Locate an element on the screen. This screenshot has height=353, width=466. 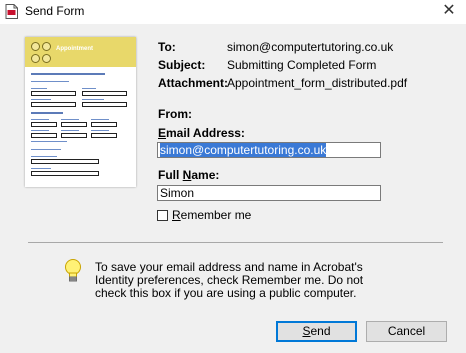
cancel-button: Cancel is located at coordinates (406, 331).